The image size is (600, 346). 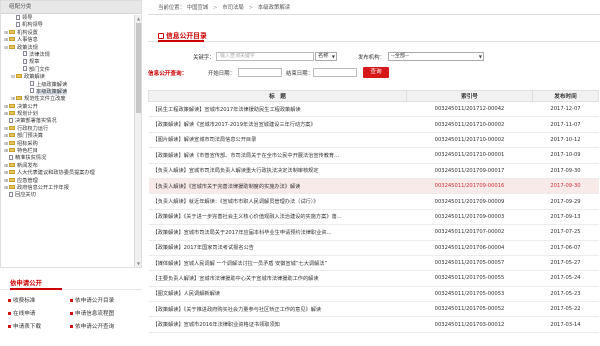 What do you see at coordinates (21, 313) in the screenshot?
I see `online-apply-link: 在线申请` at bounding box center [21, 313].